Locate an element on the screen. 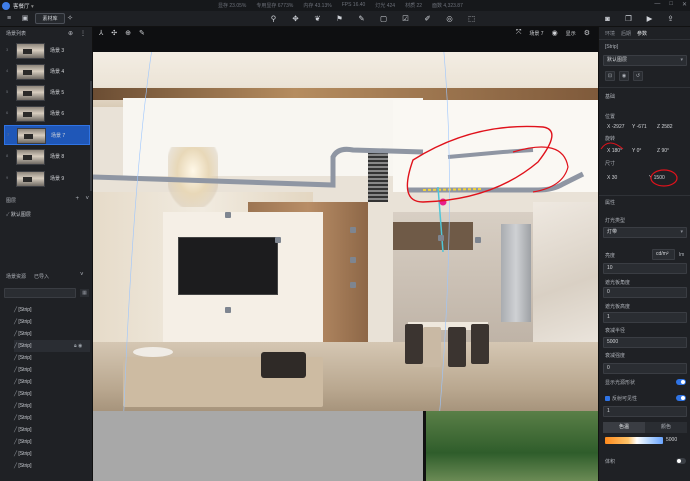 The image size is (690, 481). brightness-unit-select: cd/m² is located at coordinates (663, 254).